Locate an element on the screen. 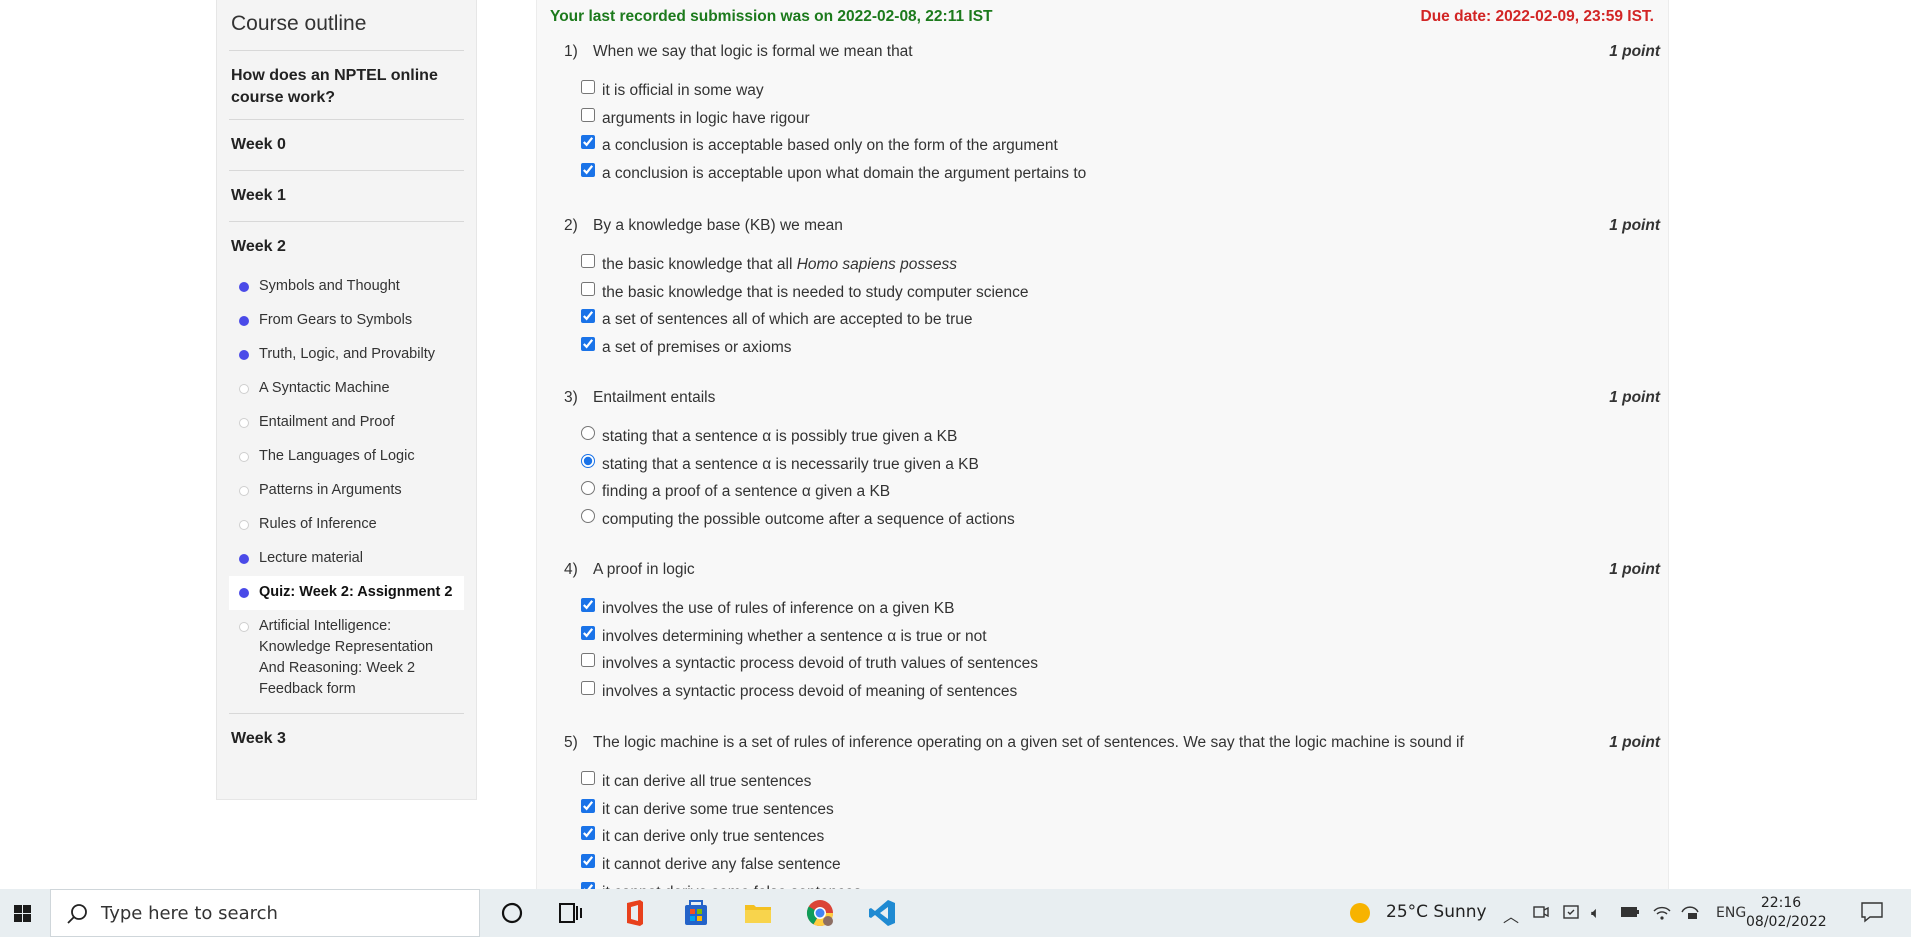 The width and height of the screenshot is (1911, 937). wifi-icon is located at coordinates (1662, 912).